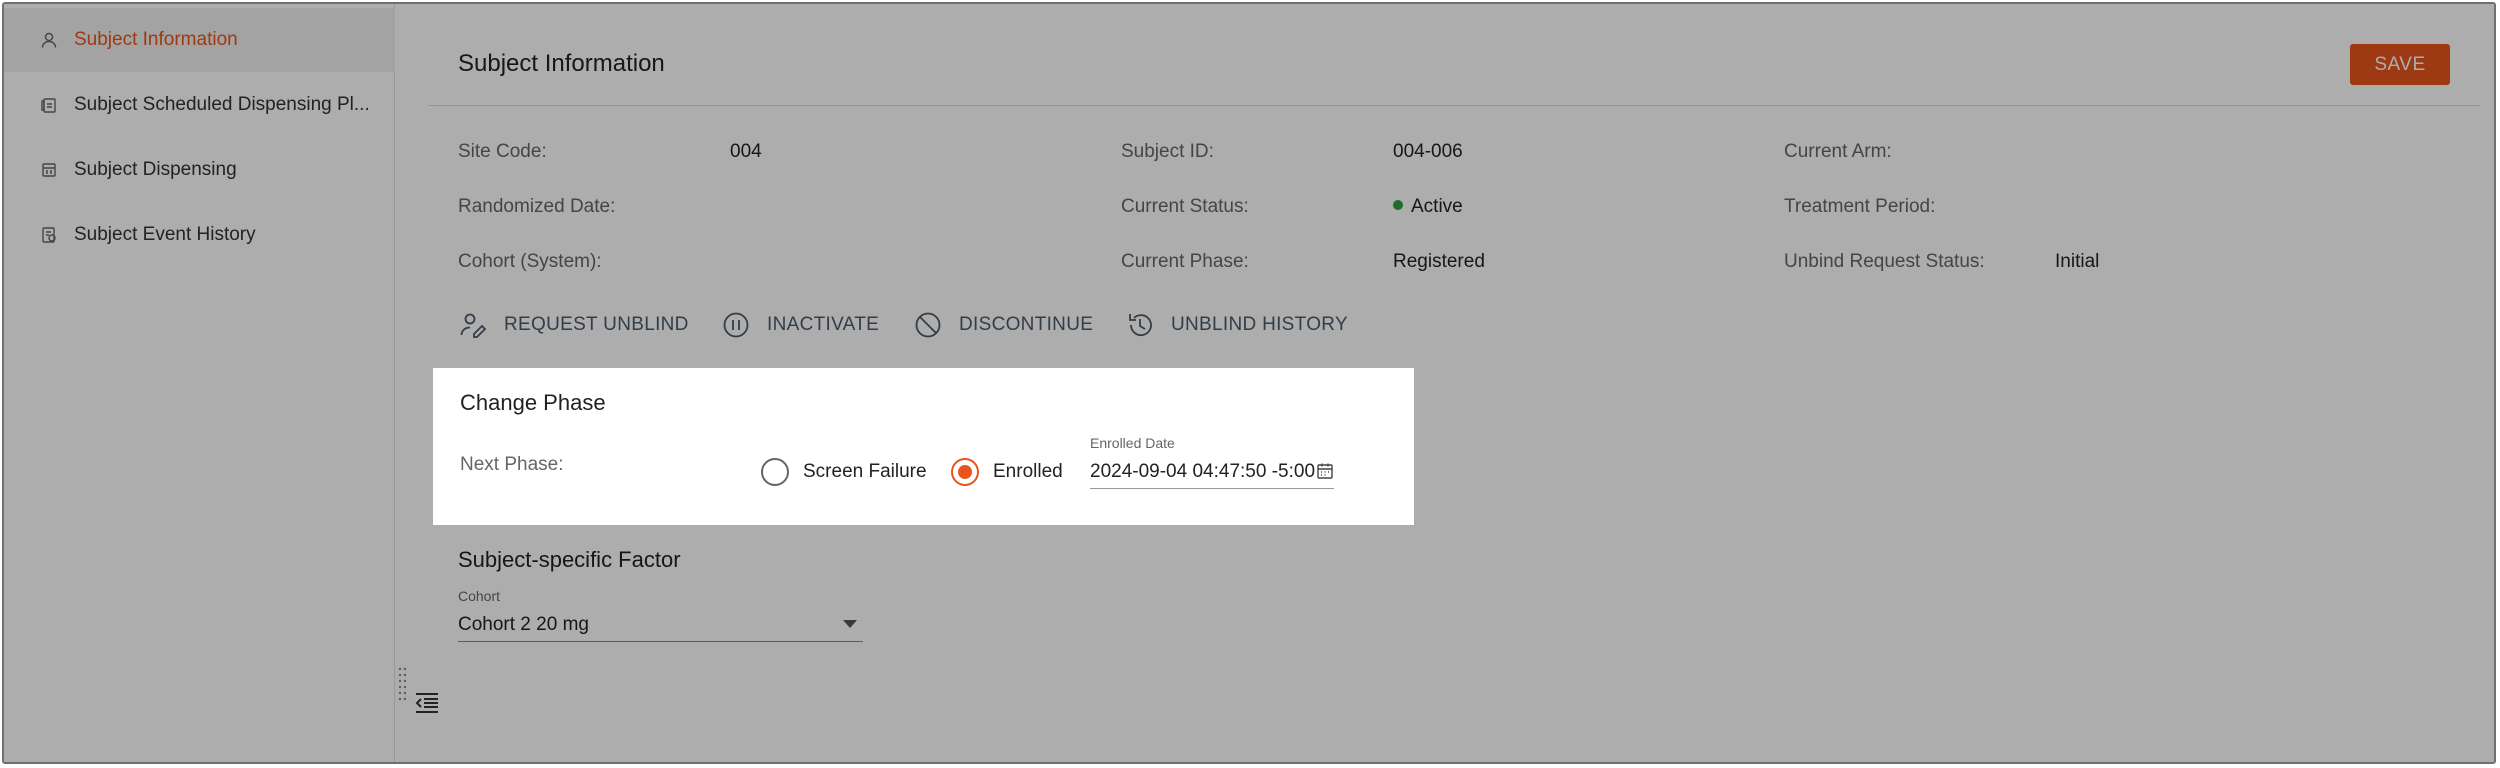  What do you see at coordinates (865, 471) in the screenshot?
I see `radio-screen-failure-label: Screen Failure` at bounding box center [865, 471].